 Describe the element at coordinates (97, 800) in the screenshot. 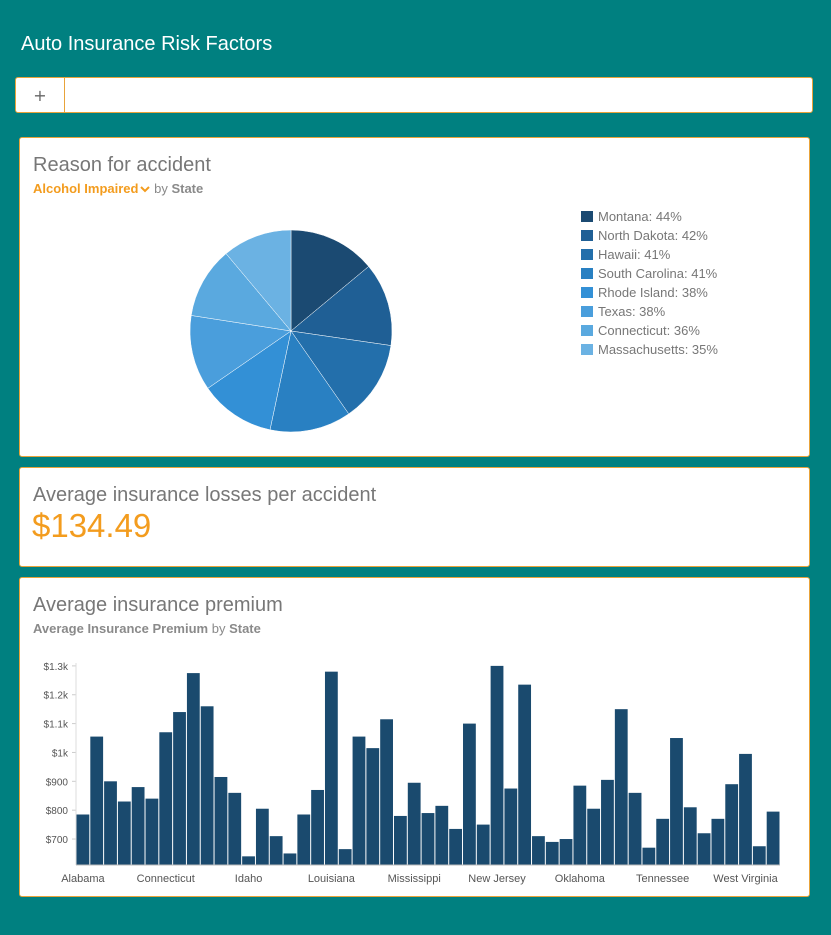

I see `bar-alaska` at that location.